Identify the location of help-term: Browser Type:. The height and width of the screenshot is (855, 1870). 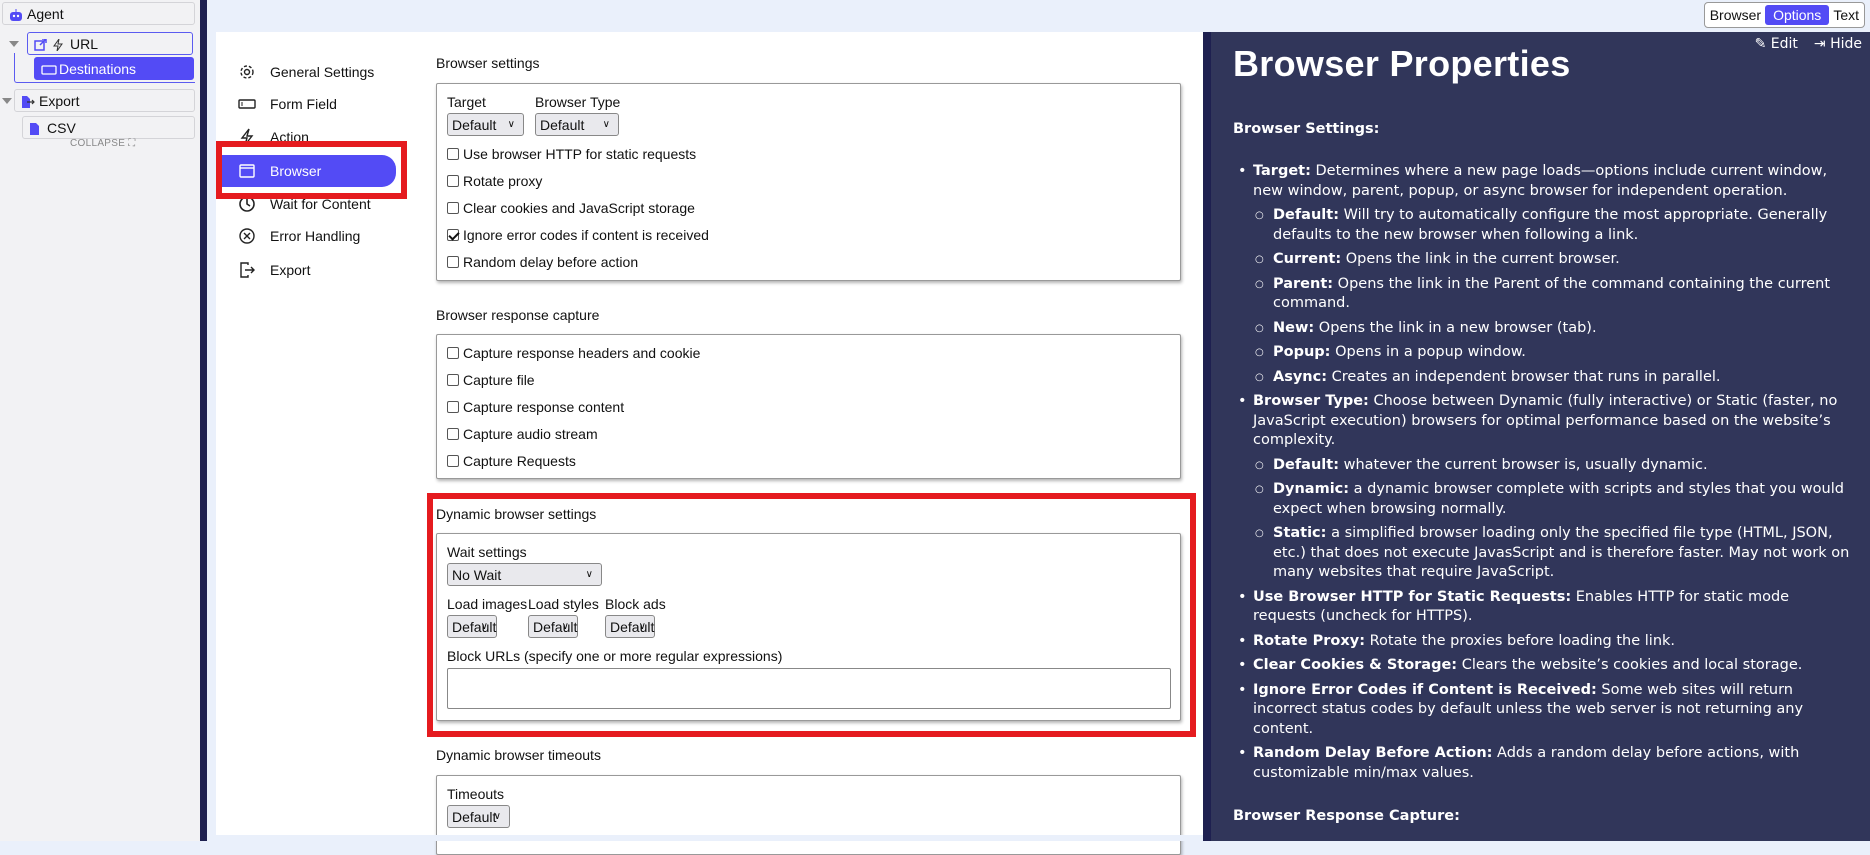
(1311, 401).